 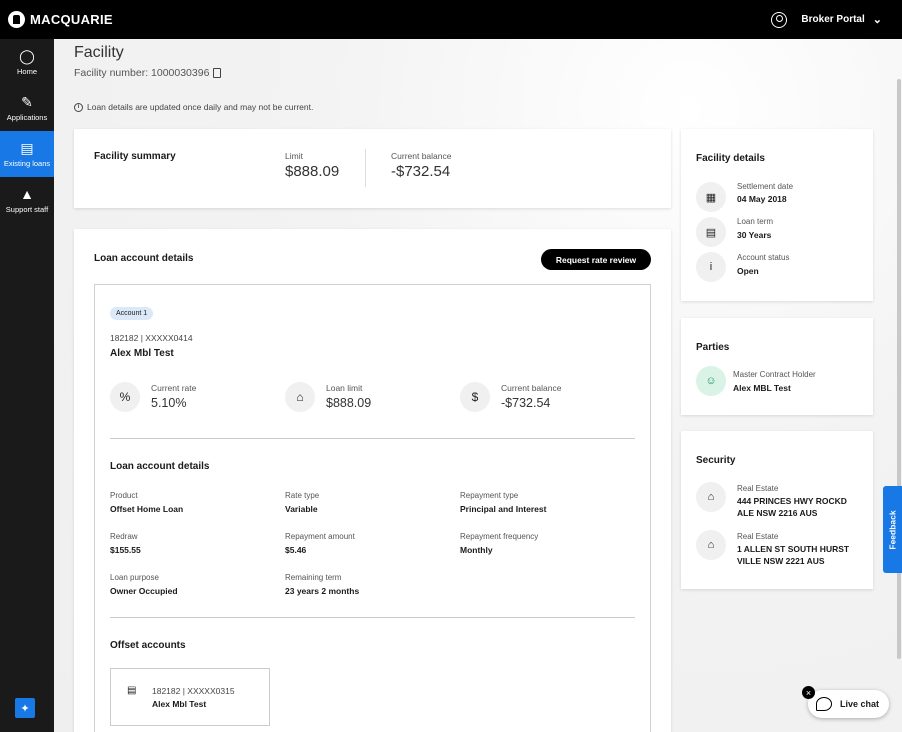 I want to click on portal-label: Broker Portal, so click(x=833, y=19).